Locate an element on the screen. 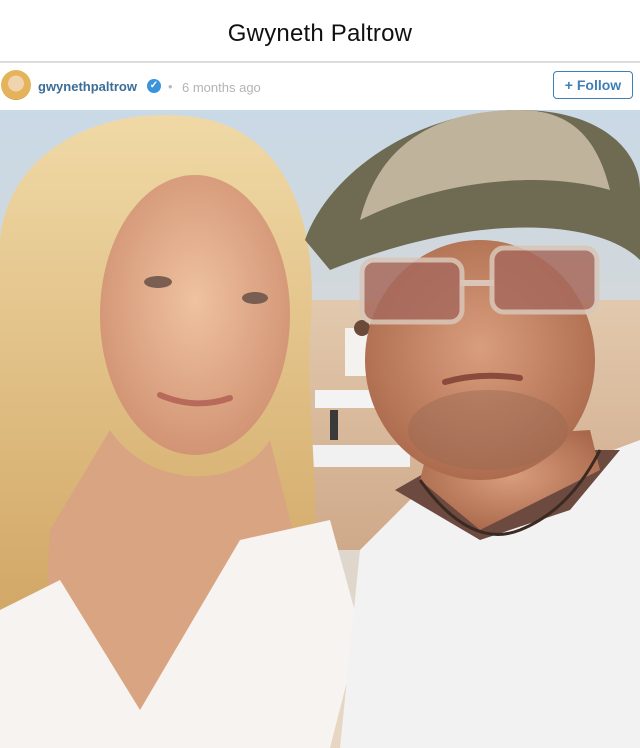 Image resolution: width=640 pixels, height=748 pixels. page-title: Gwyneth Paltrow is located at coordinates (320, 33).